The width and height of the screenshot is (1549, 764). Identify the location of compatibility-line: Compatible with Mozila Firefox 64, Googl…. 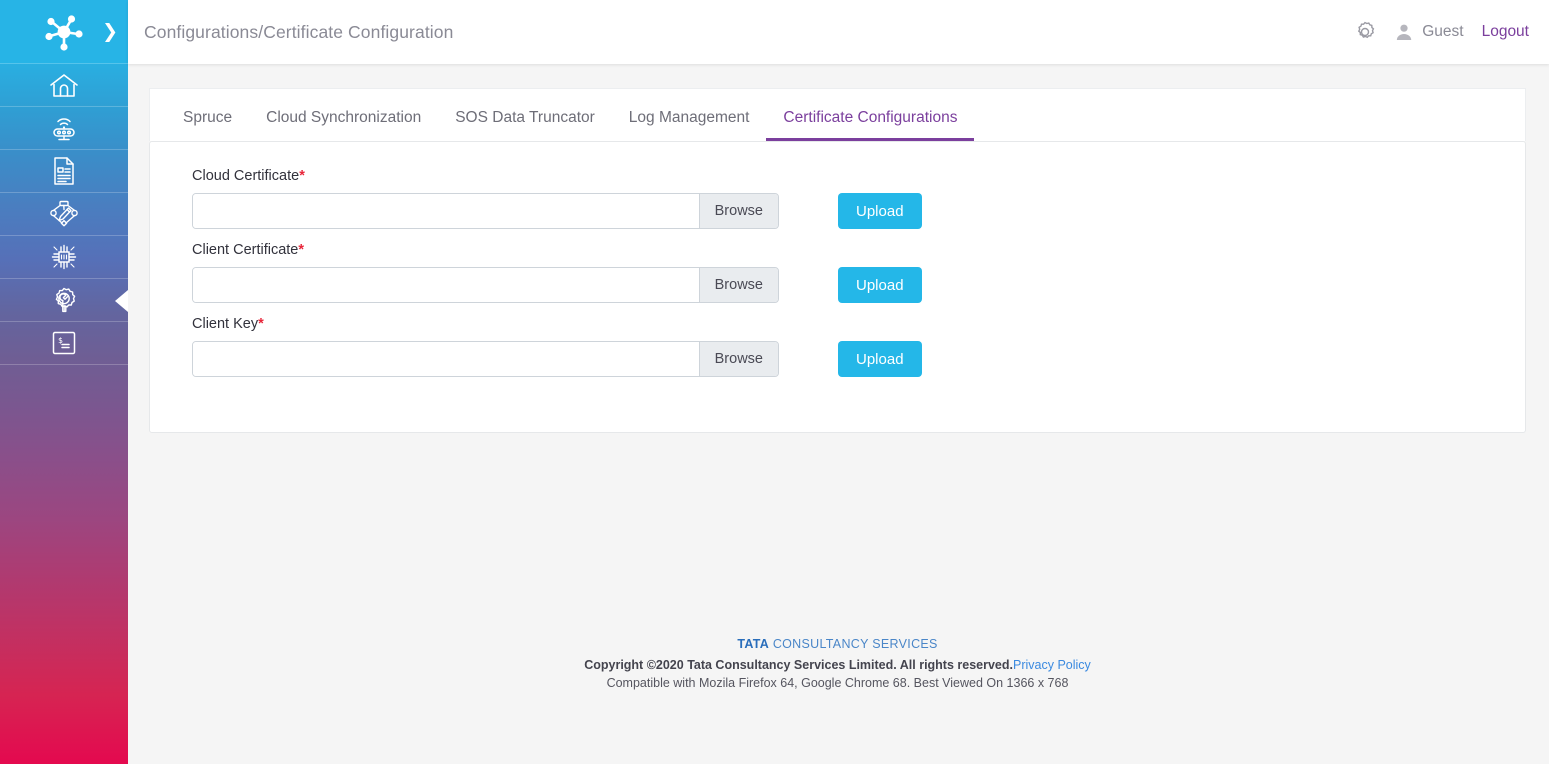
(837, 683).